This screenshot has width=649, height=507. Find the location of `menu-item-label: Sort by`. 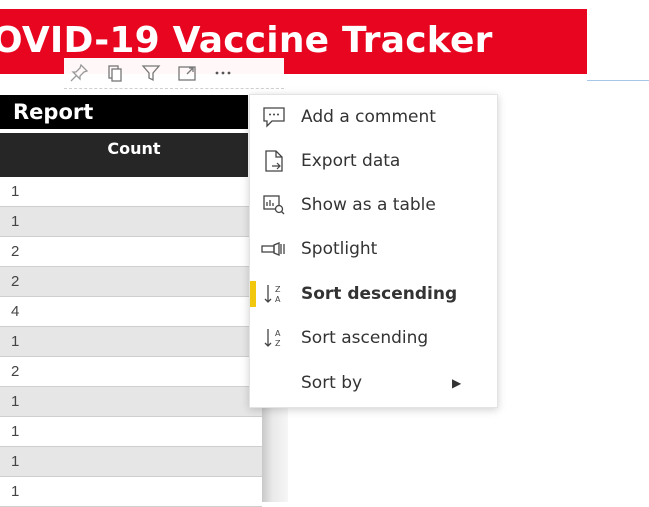

menu-item-label: Sort by is located at coordinates (332, 383).